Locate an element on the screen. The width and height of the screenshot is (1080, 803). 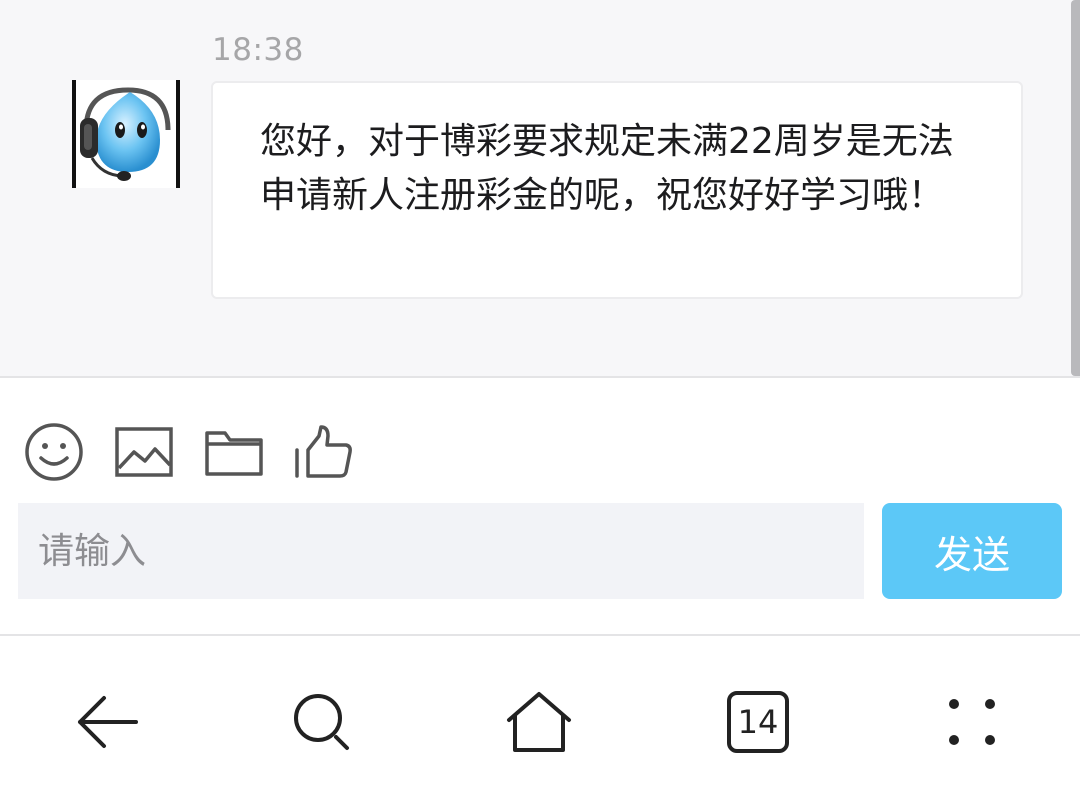
chat-scrollbar is located at coordinates (1075, 188).